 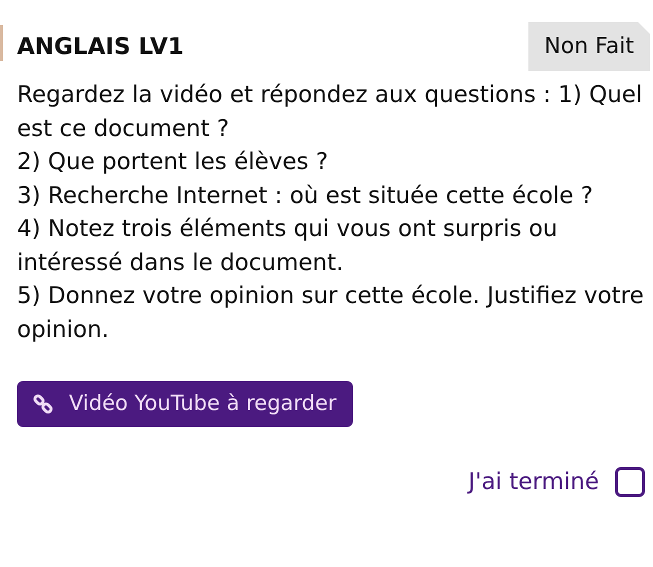 I want to click on subject-title: ANGLAIS LV1, so click(x=100, y=47).